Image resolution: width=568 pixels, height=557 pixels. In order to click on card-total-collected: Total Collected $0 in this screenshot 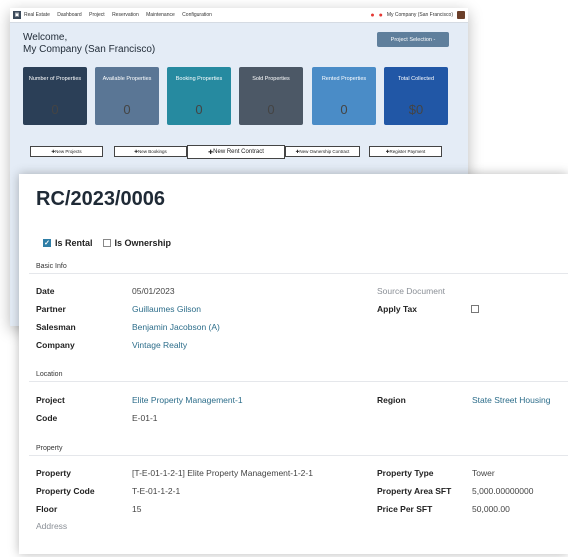, I will do `click(416, 96)`.